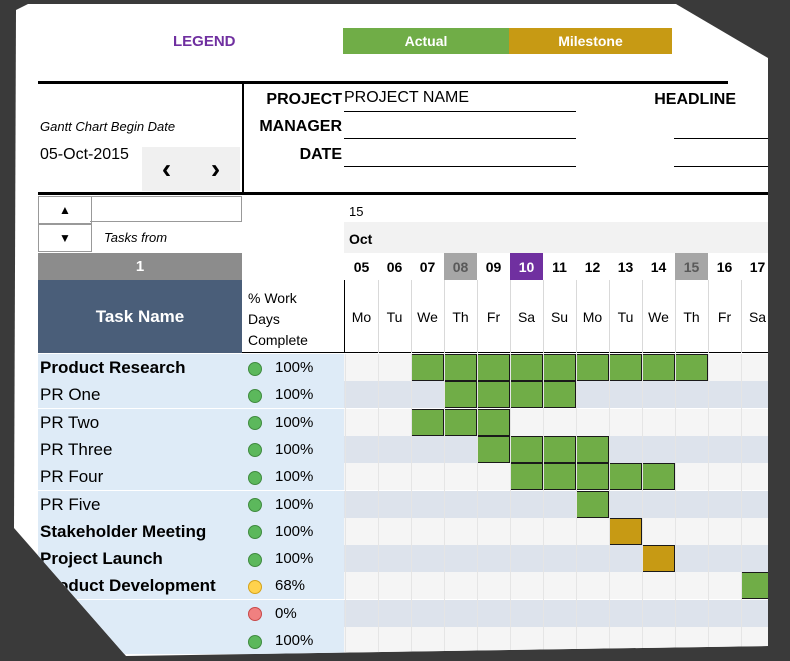 This screenshot has height=661, width=790. What do you see at coordinates (101, 558) in the screenshot?
I see `task-name: Project Launch` at bounding box center [101, 558].